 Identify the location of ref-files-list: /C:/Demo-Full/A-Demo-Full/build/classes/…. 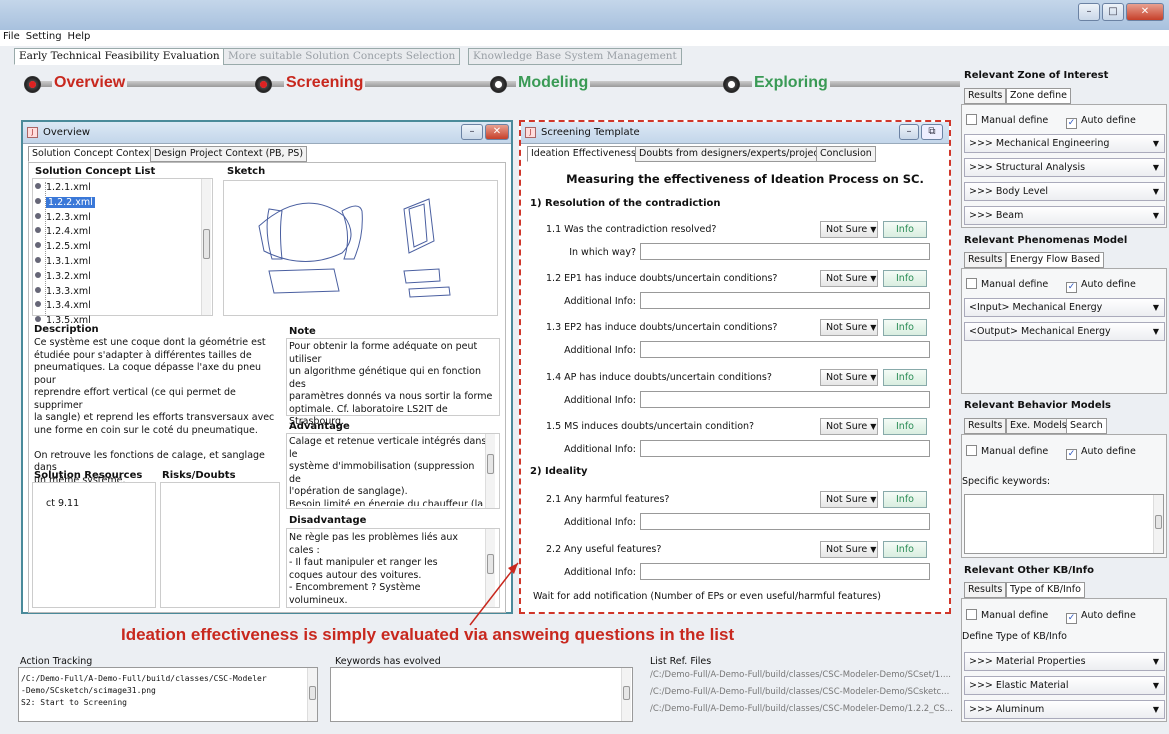
(802, 695).